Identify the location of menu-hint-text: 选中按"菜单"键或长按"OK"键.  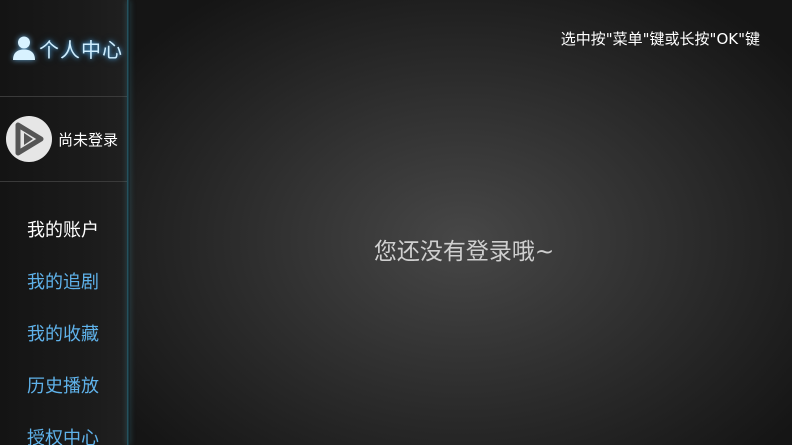
(660, 39).